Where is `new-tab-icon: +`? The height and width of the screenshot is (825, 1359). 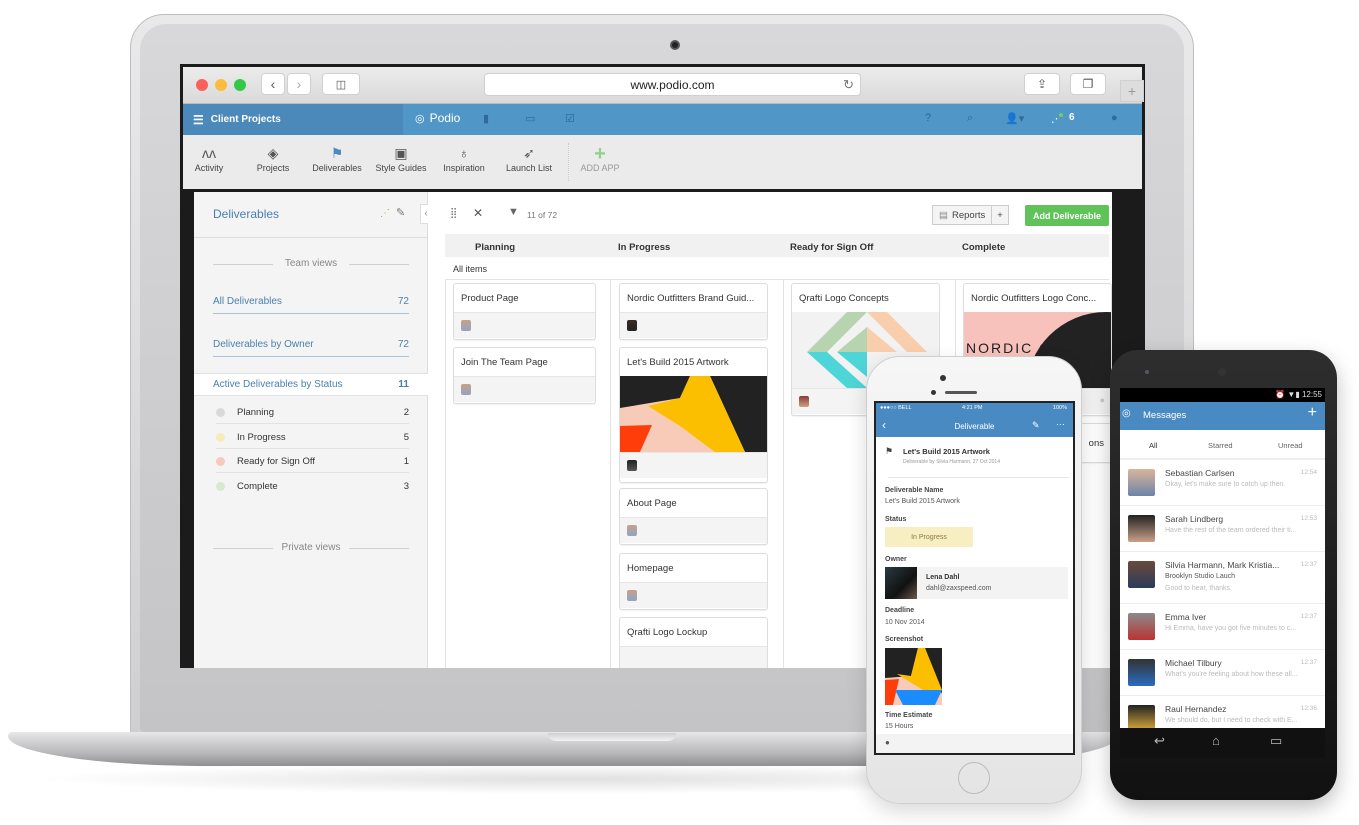
new-tab-icon: + is located at coordinates (1132, 91).